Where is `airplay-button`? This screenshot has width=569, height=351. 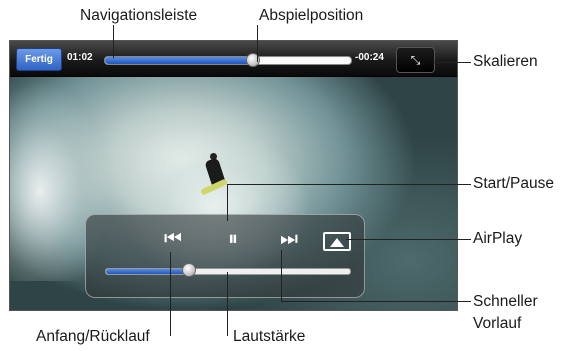 airplay-button is located at coordinates (337, 241).